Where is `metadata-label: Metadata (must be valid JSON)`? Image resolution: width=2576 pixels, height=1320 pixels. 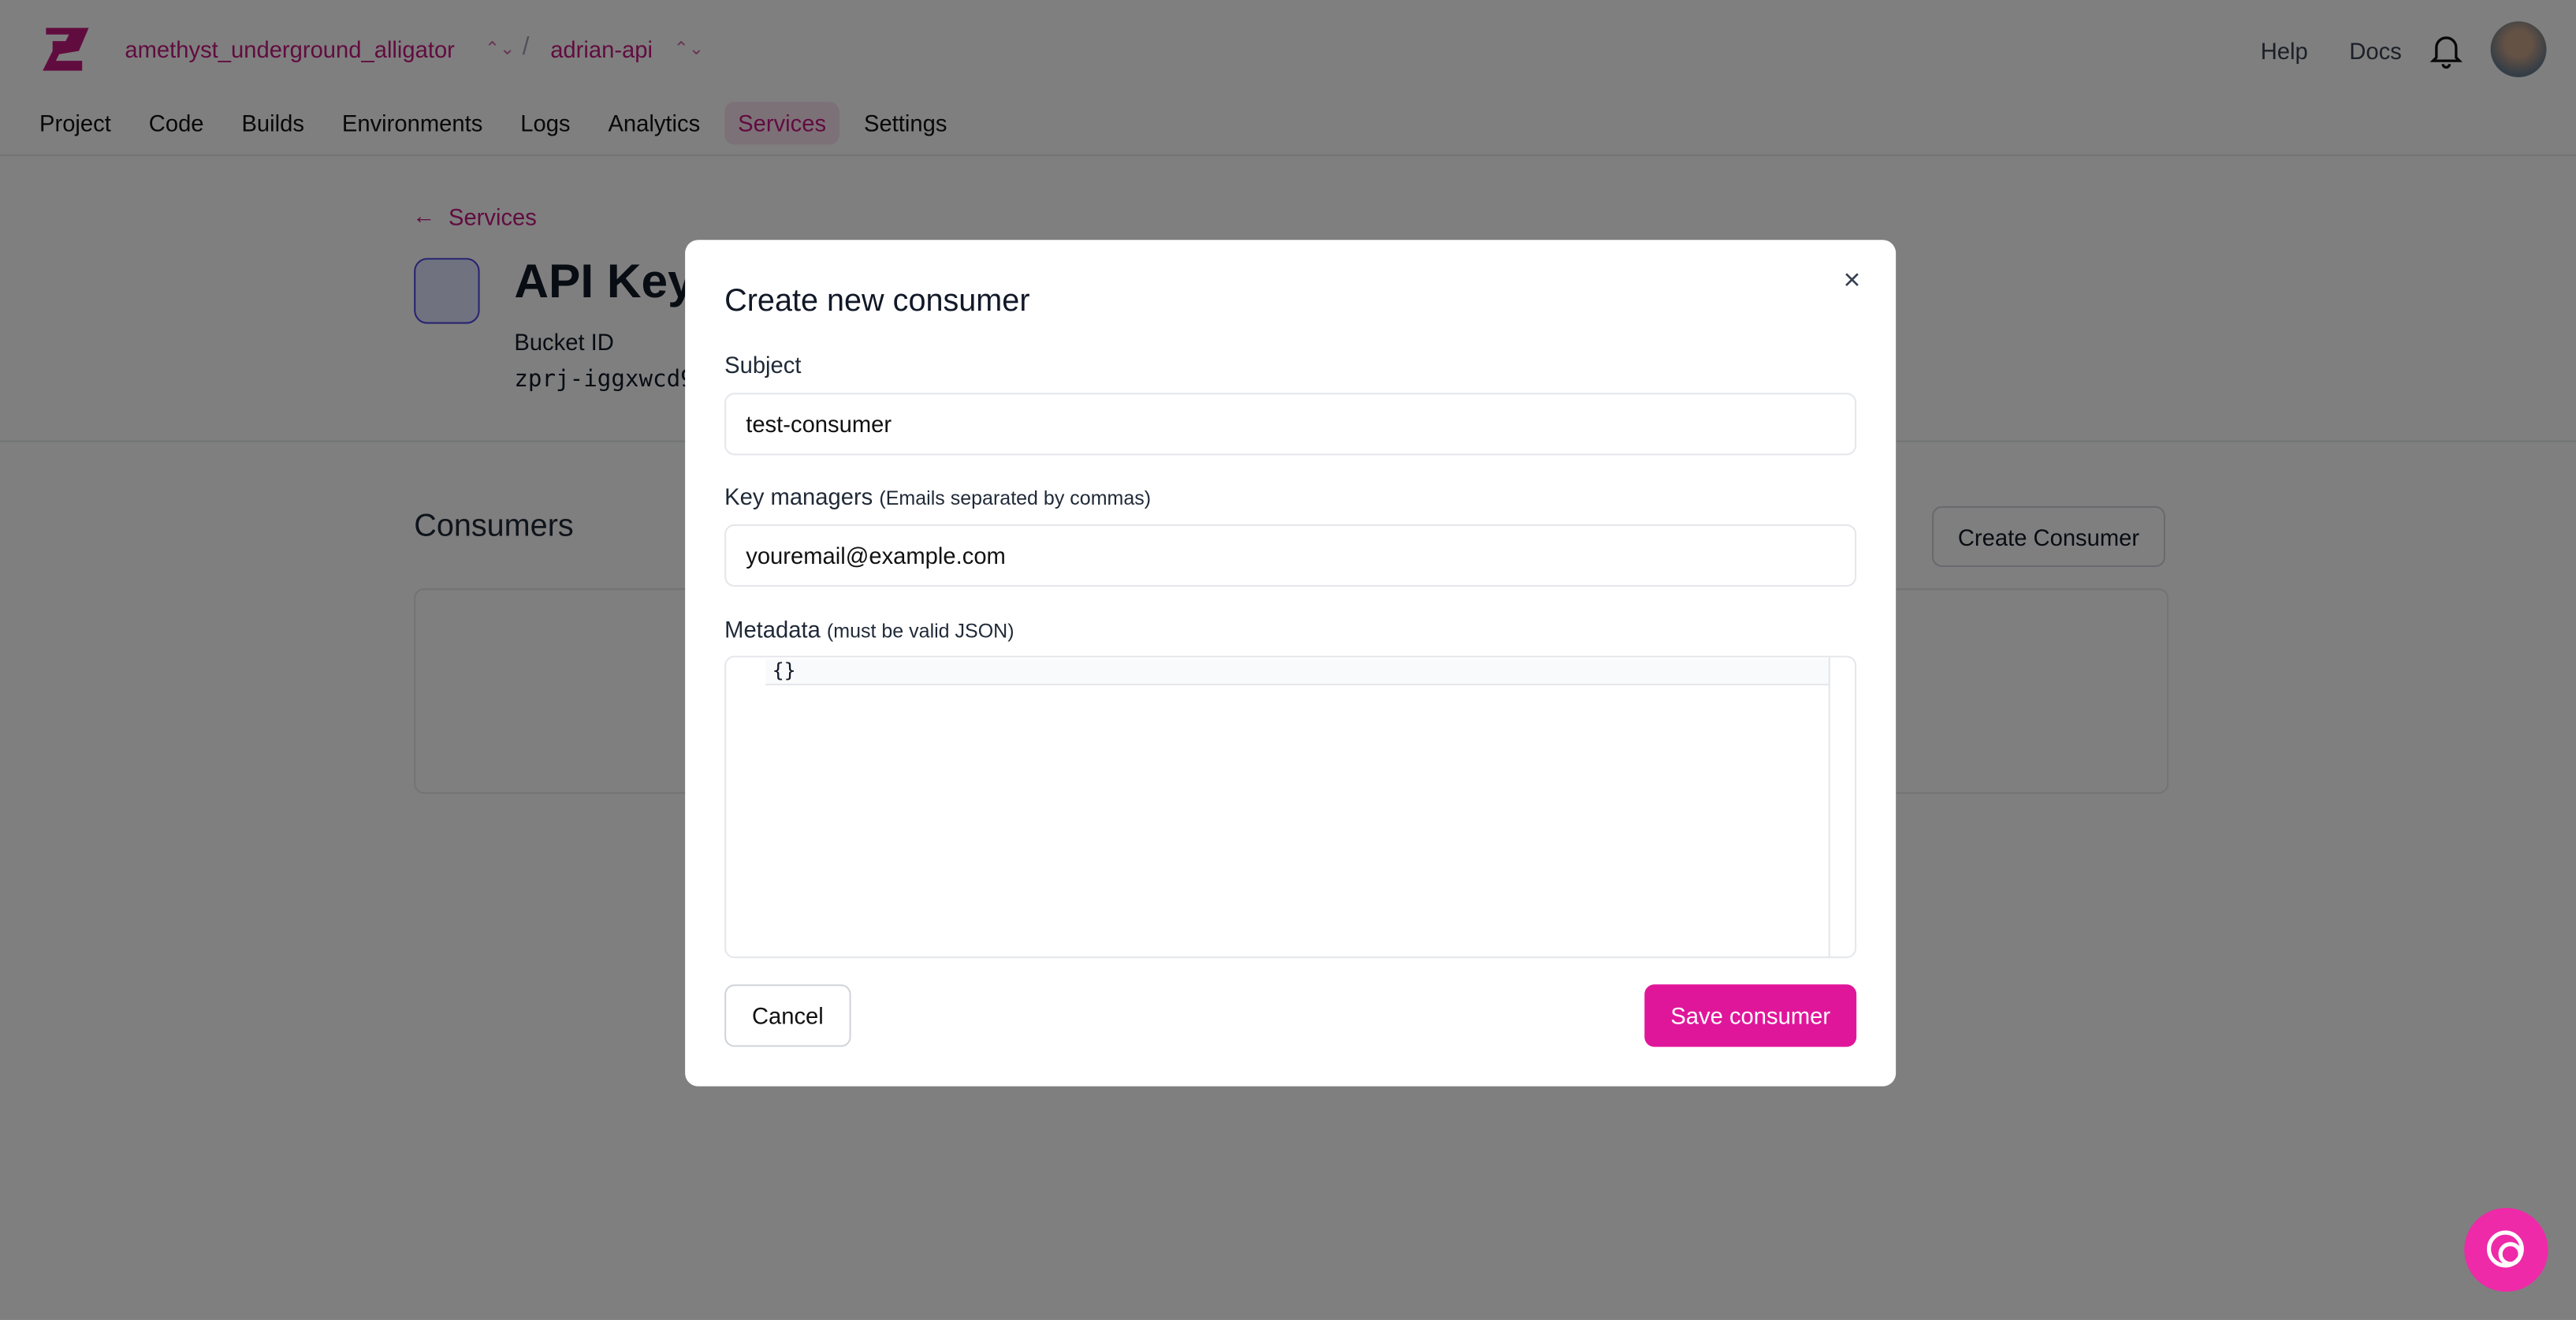 metadata-label: Metadata (must be valid JSON) is located at coordinates (869, 630).